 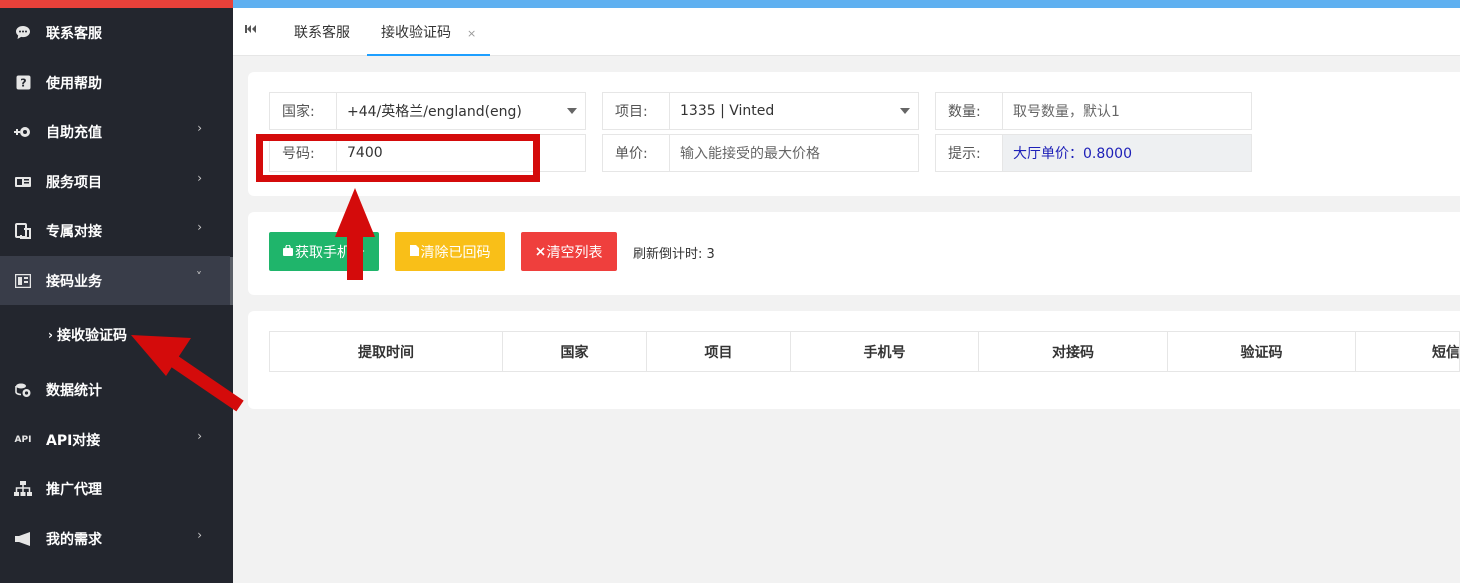 What do you see at coordinates (253, 300) in the screenshot?
I see `annotation-arrows` at bounding box center [253, 300].